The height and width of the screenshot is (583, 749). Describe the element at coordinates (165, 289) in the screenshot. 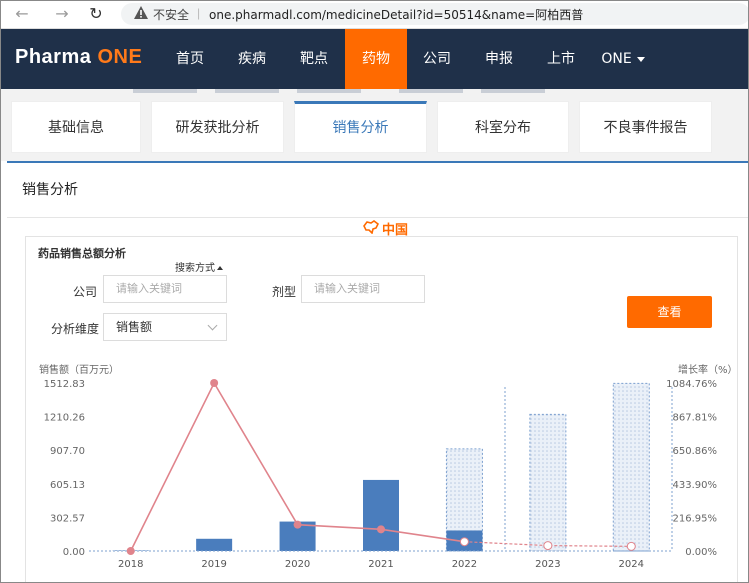

I see `company-input: 请输入关键词` at that location.